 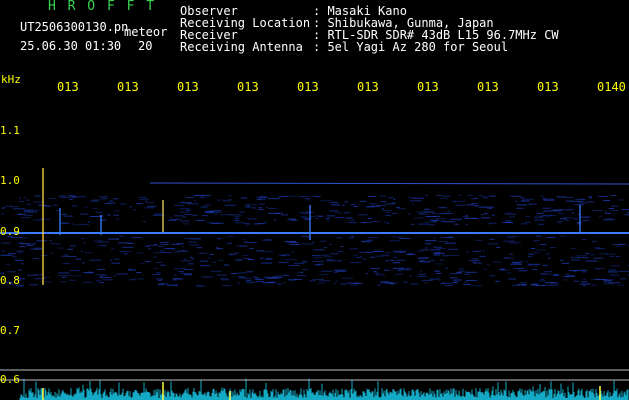 What do you see at coordinates (10, 231) in the screenshot?
I see `y-tick-0.9: 0.9` at bounding box center [10, 231].